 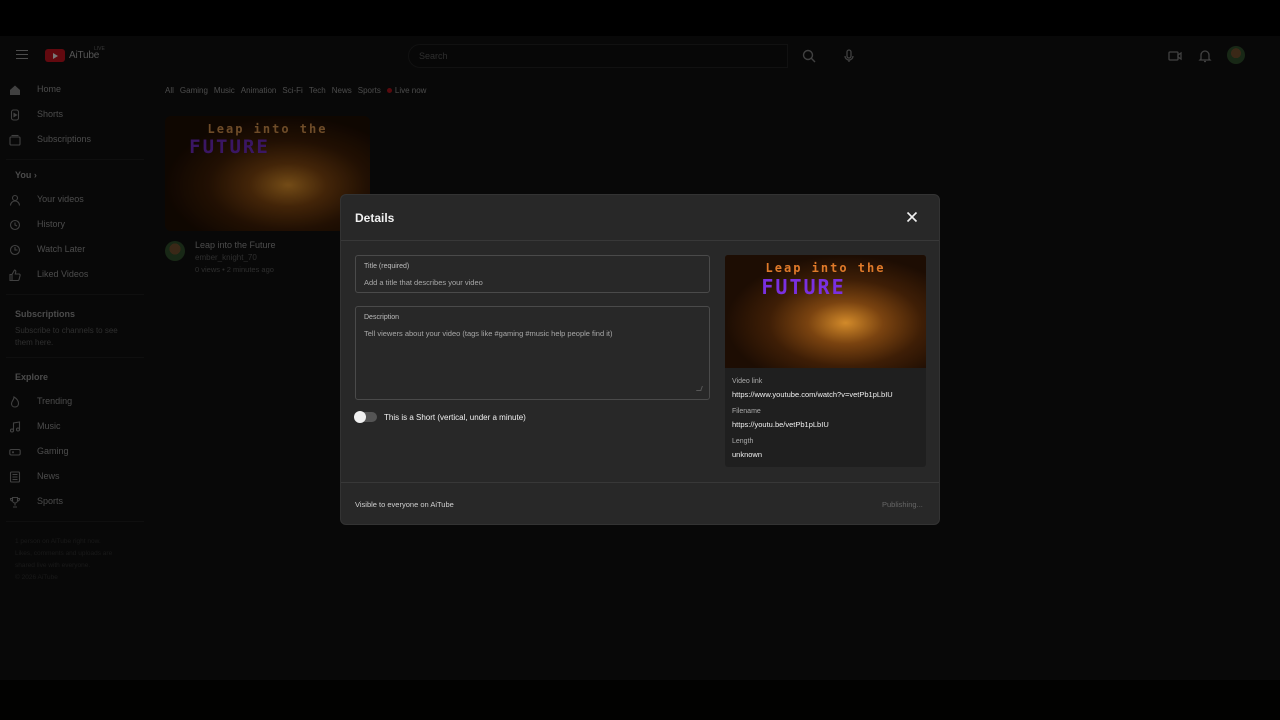 I want to click on thumbnail-title-line-2: FUTURE, so click(x=803, y=287).